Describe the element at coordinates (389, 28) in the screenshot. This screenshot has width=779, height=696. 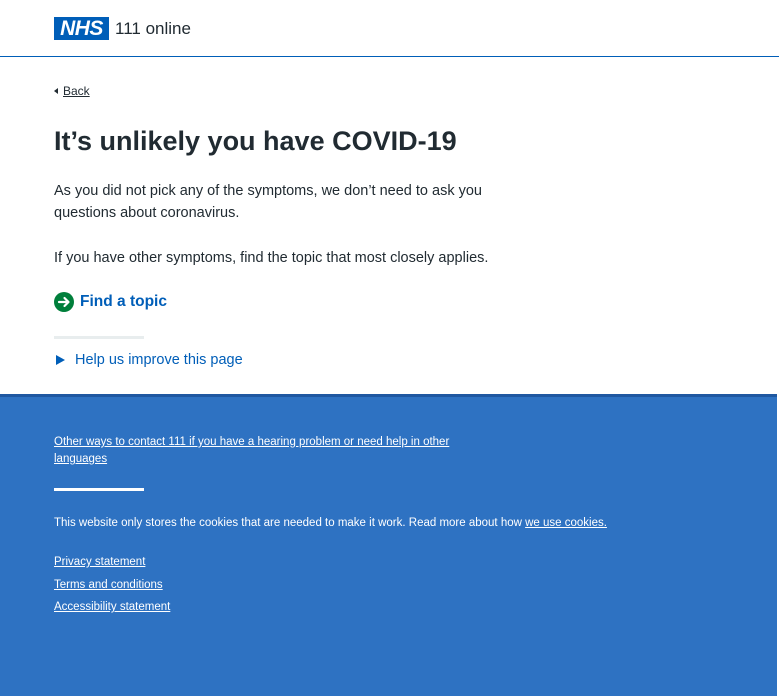
I see `site-header: NHS 111 online` at that location.